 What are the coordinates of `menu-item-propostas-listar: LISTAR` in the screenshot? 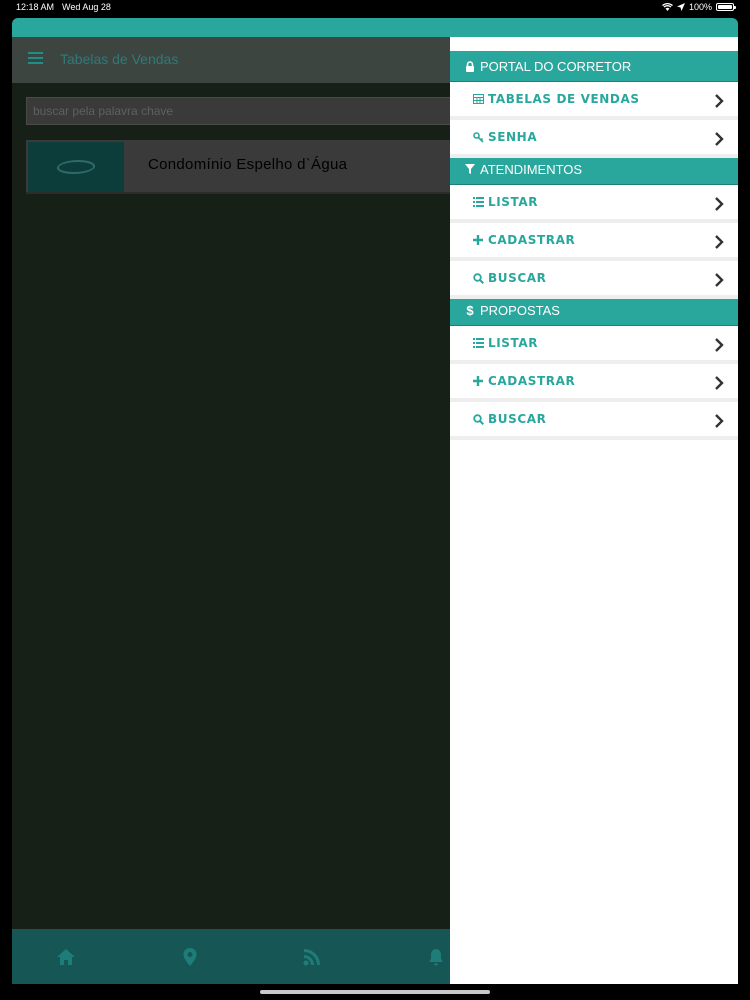 It's located at (594, 345).